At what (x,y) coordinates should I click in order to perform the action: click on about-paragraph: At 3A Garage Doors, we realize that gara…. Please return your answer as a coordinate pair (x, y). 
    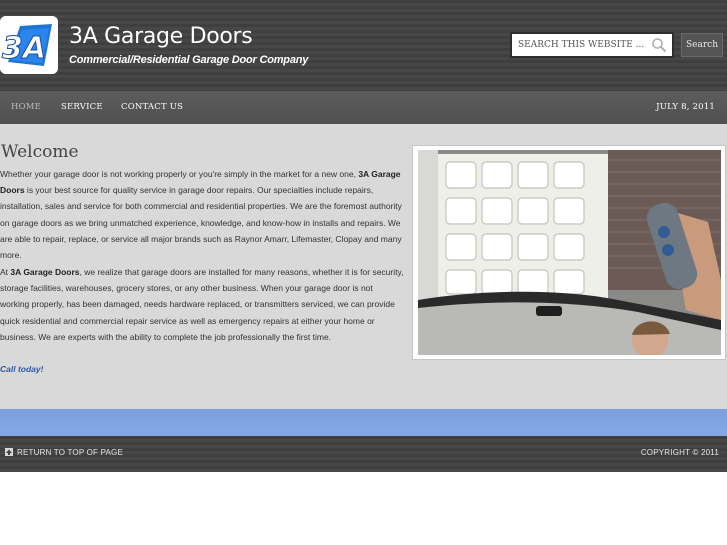
    Looking at the image, I should click on (202, 304).